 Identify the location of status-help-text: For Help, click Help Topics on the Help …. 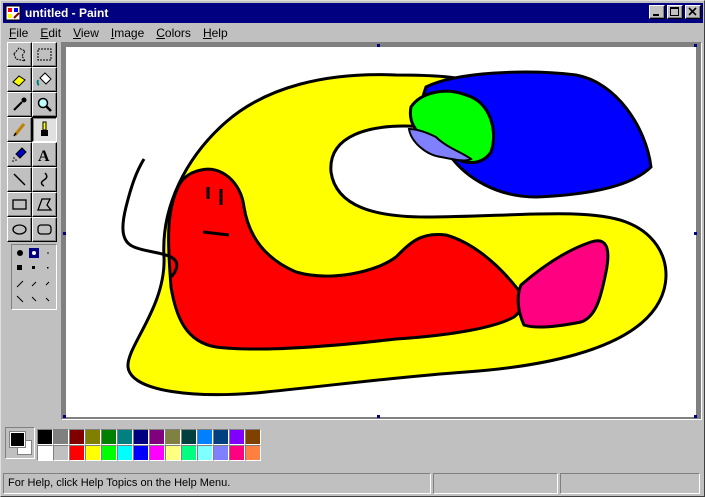
(217, 483).